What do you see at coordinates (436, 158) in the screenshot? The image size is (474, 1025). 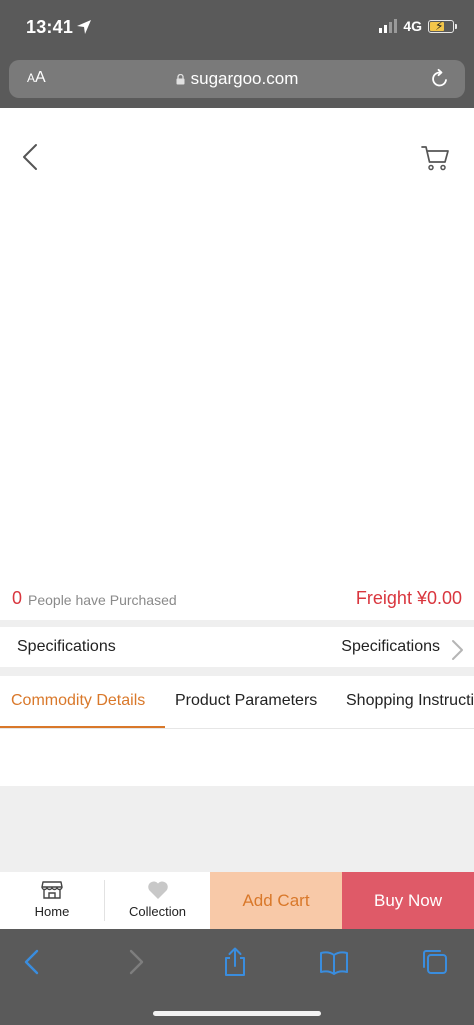 I see `cart-icon` at bounding box center [436, 158].